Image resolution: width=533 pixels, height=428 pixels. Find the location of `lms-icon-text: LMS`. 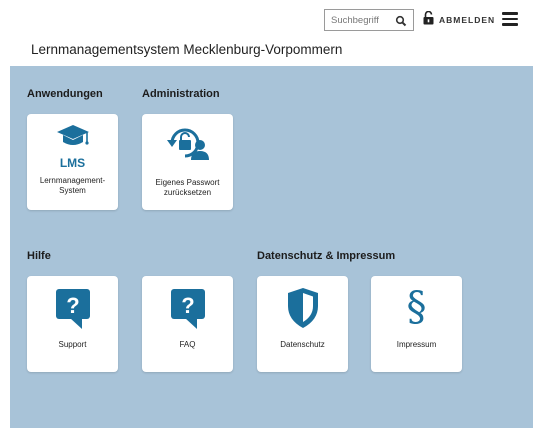

lms-icon-text: LMS is located at coordinates (72, 163).